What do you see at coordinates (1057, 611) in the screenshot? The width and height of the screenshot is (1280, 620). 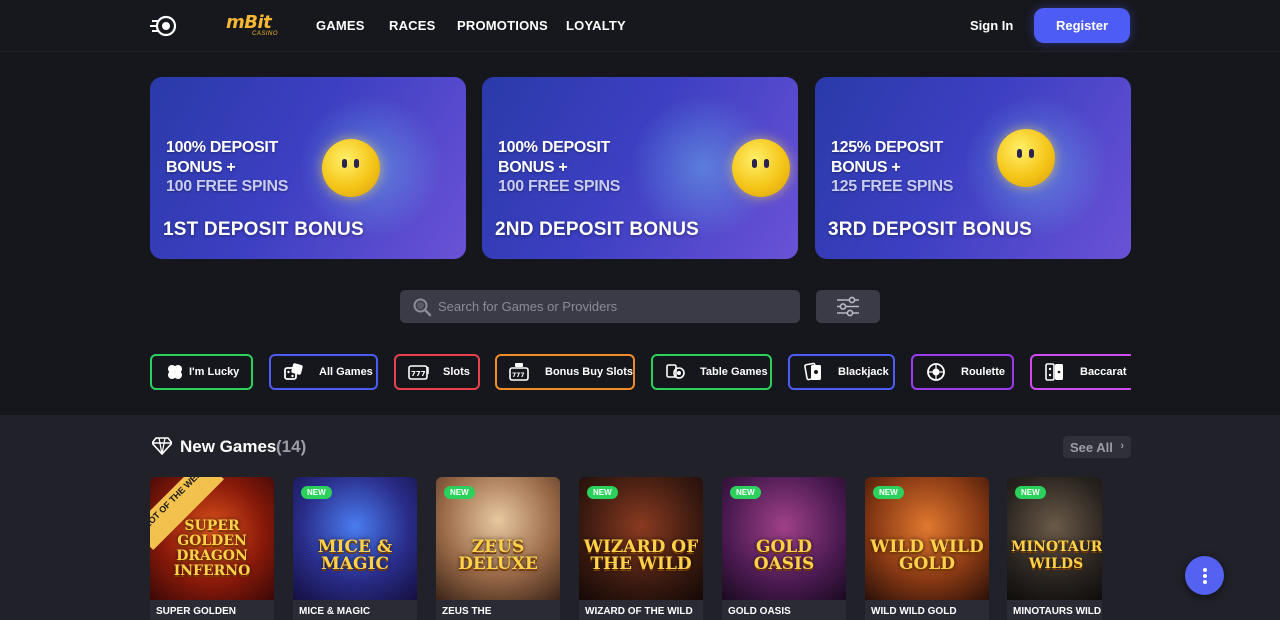 I see `game-name: MINOTAURS WILD` at bounding box center [1057, 611].